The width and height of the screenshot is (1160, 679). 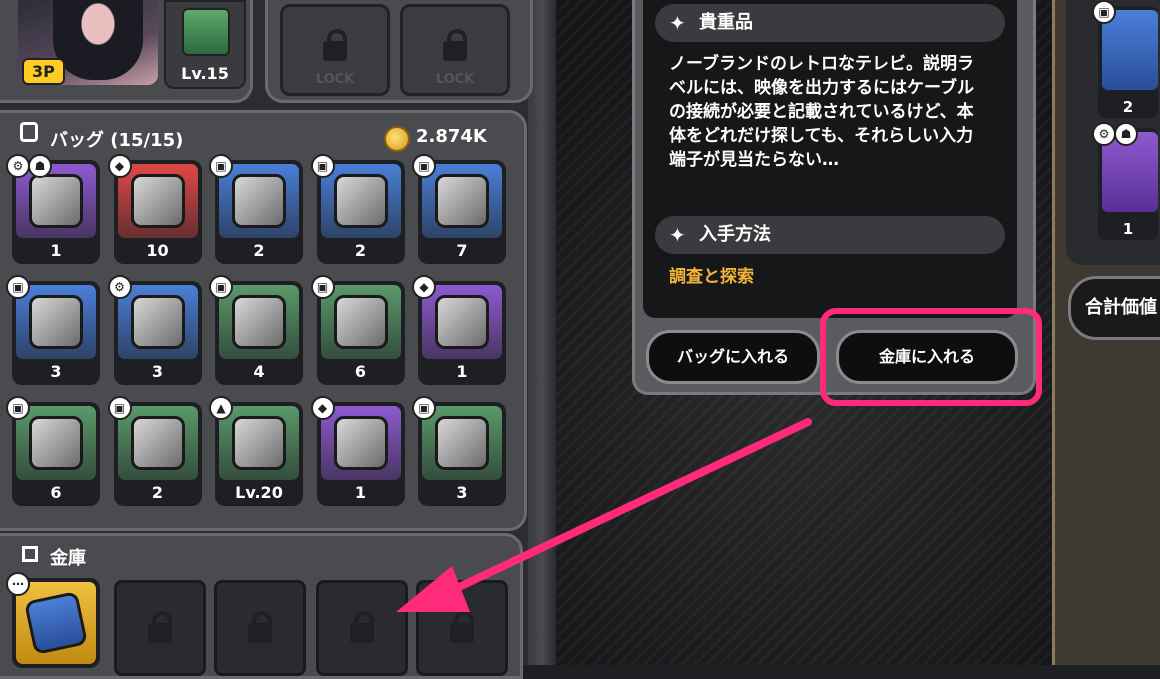 I want to click on total-value-button: 合計価値, so click(x=1114, y=308).